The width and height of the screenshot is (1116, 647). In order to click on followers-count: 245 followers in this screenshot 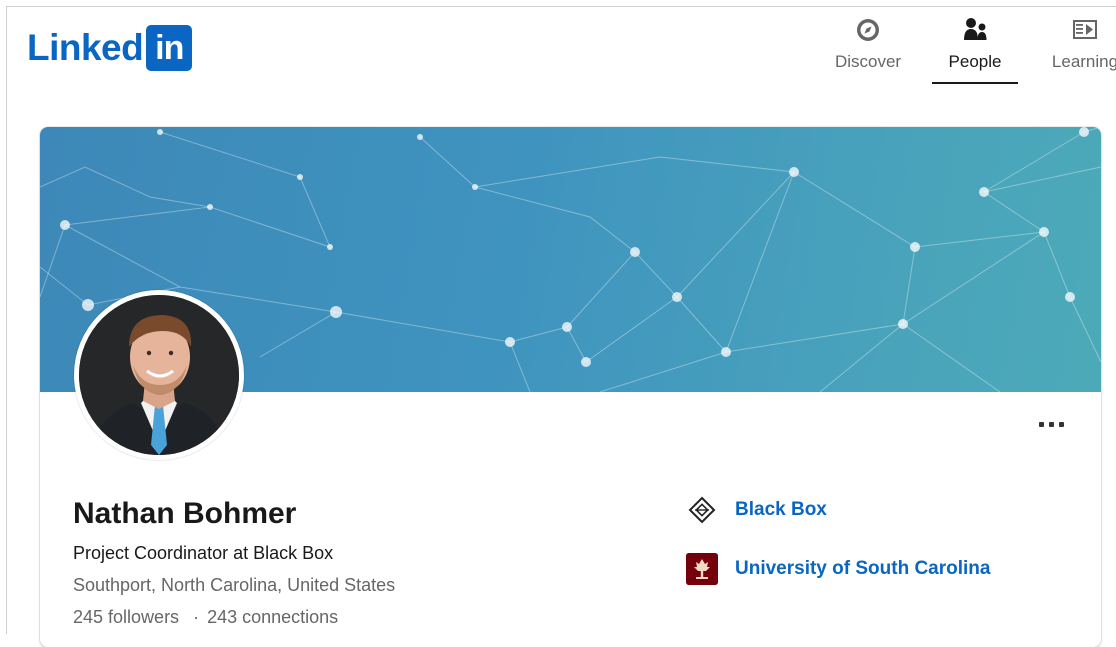, I will do `click(126, 617)`.